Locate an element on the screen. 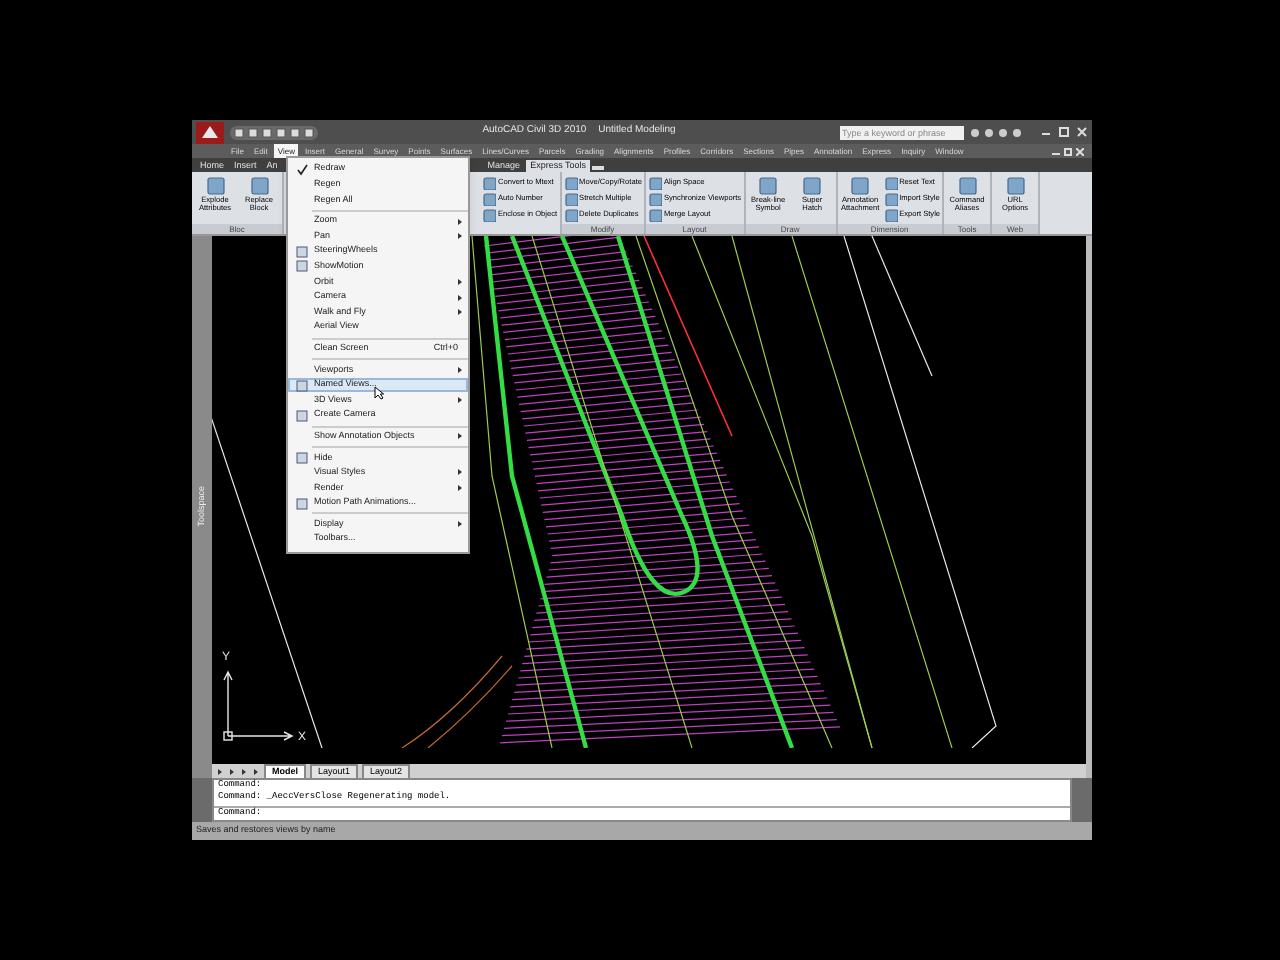 This screenshot has width=1280, height=960. restore-icon is located at coordinates (1068, 152).